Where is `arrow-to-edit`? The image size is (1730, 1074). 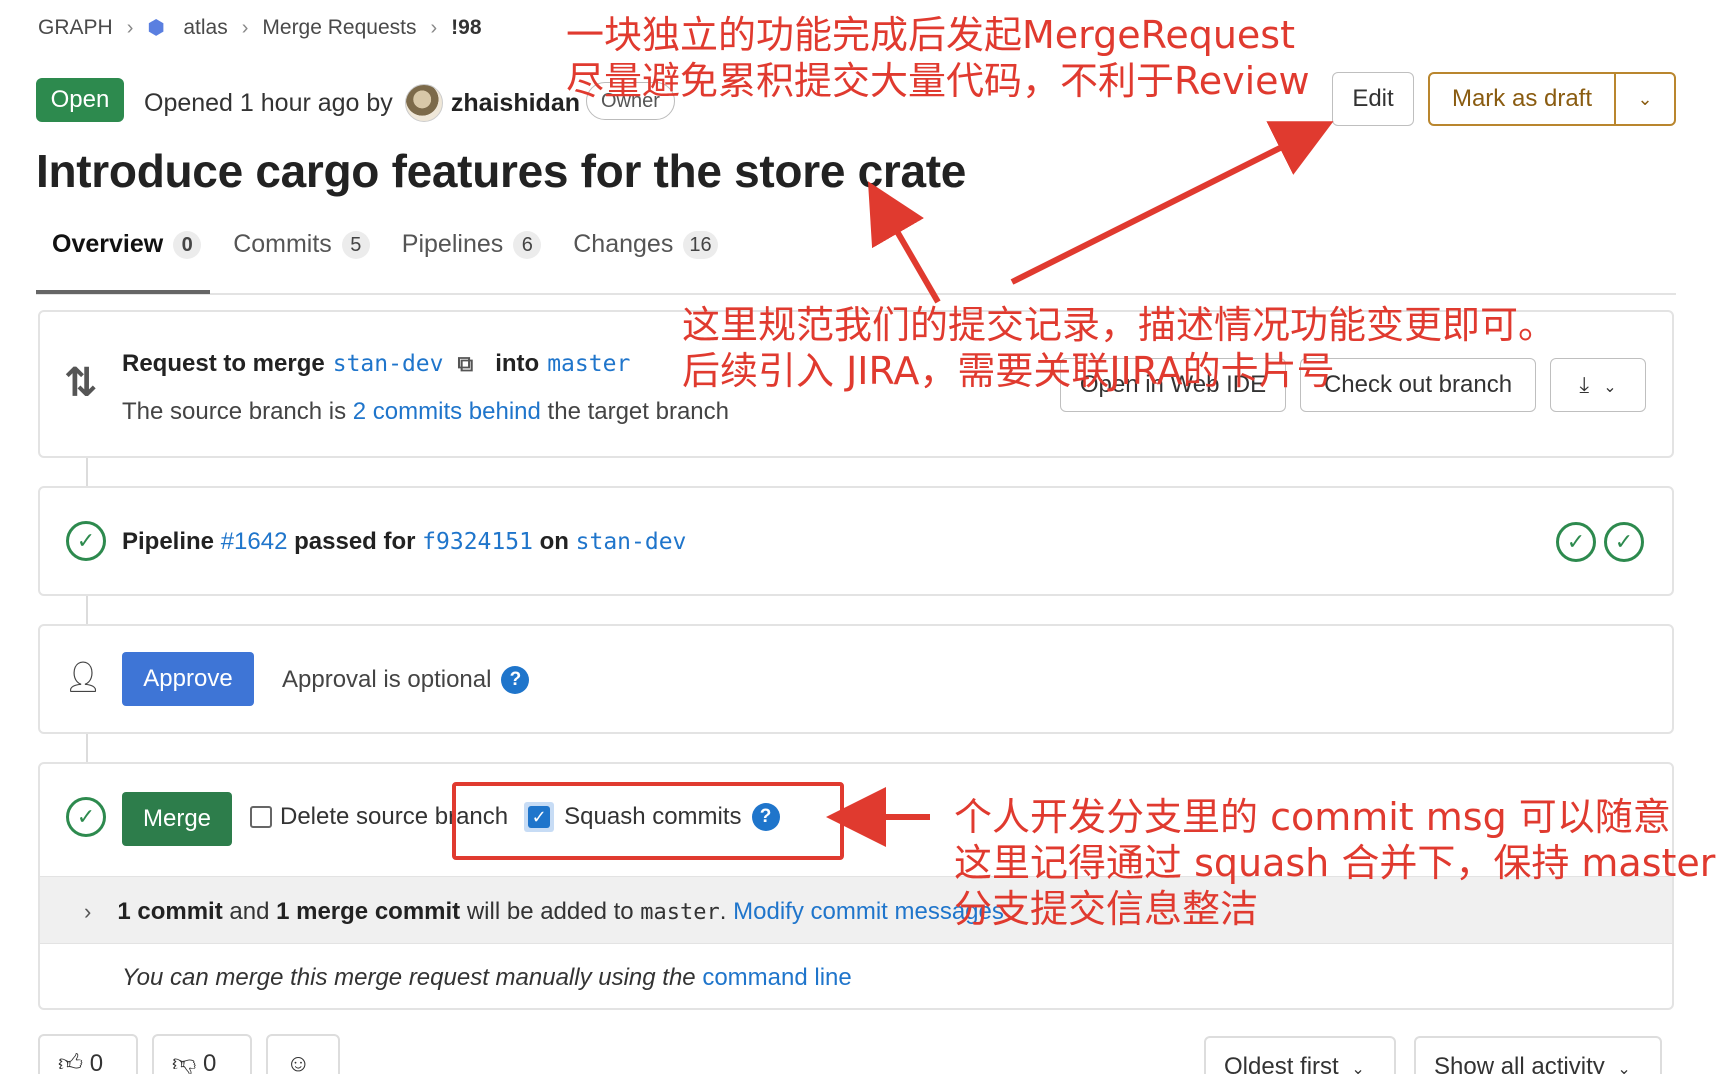 arrow-to-edit is located at coordinates (1172, 203).